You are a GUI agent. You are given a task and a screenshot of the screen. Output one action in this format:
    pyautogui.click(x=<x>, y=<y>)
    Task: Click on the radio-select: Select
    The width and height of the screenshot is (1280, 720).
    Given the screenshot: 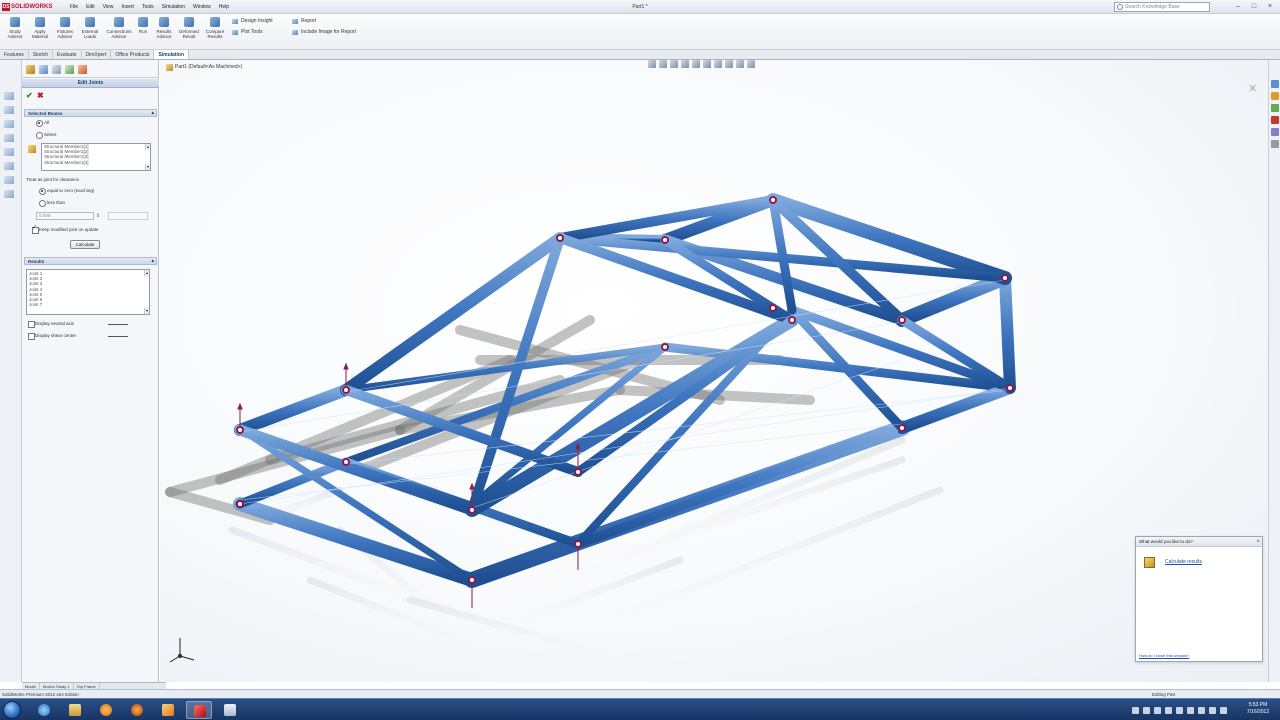 What is the action you would take?
    pyautogui.click(x=46, y=135)
    